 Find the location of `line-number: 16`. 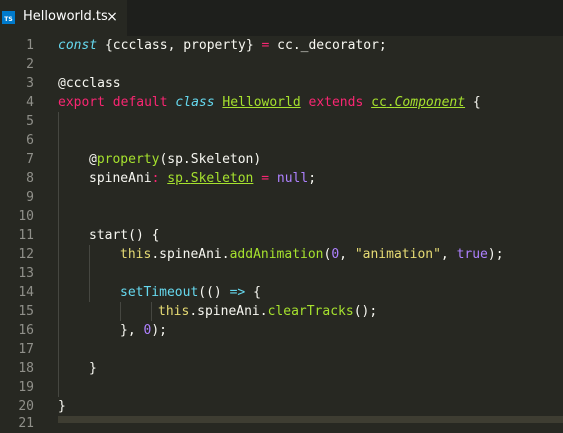

line-number: 16 is located at coordinates (26, 330).